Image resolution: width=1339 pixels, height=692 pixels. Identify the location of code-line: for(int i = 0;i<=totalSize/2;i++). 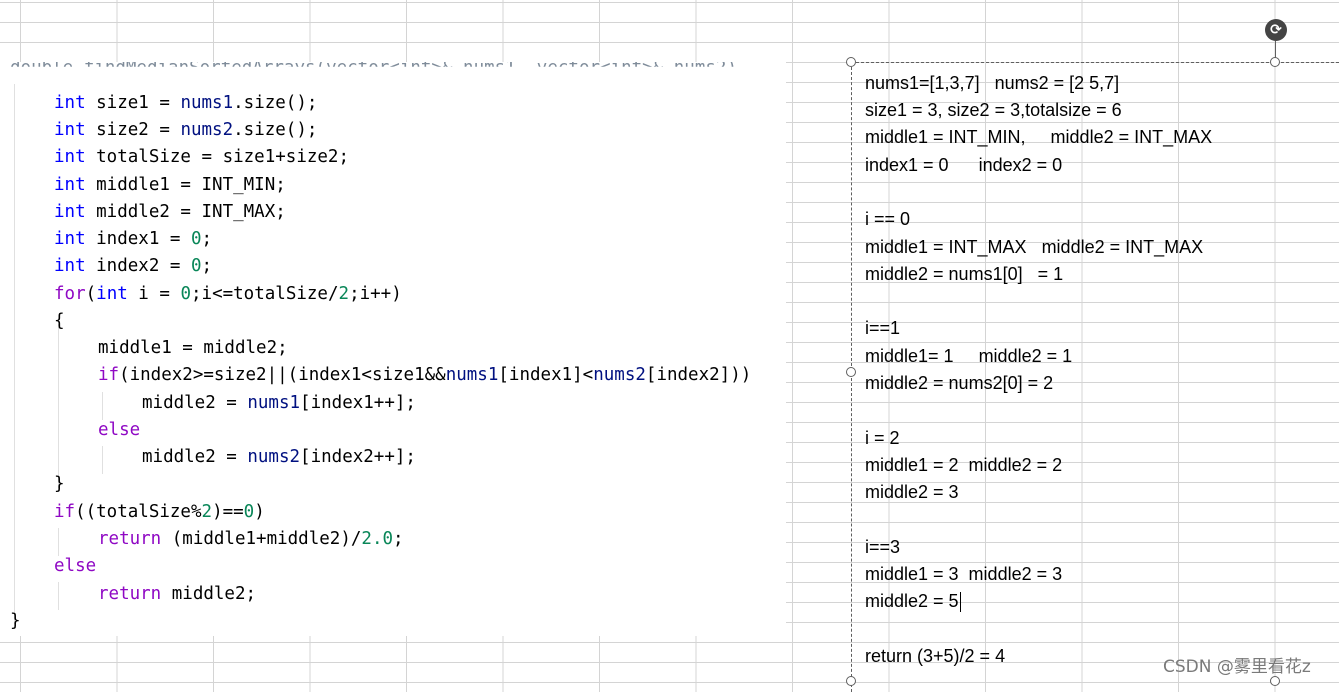
(228, 294).